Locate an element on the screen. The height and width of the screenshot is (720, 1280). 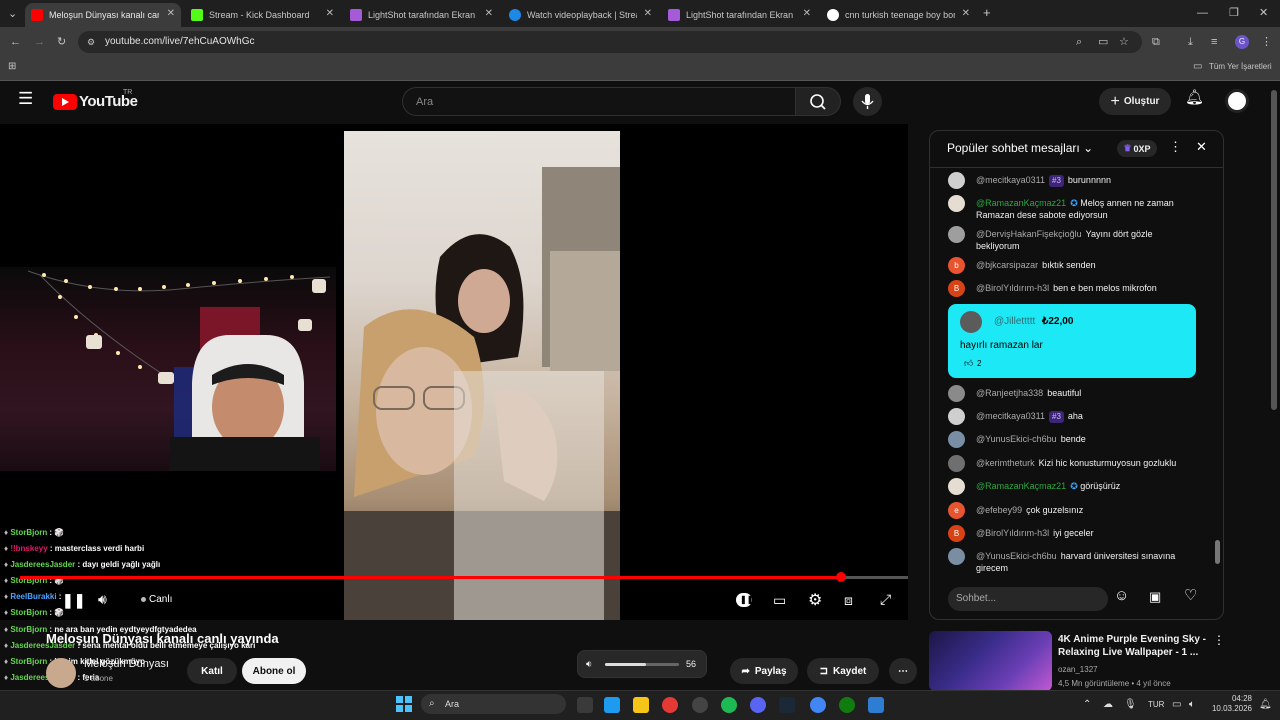
chat-mode-selector: Popüler sohbet mesajları ⌄ is located at coordinates (1020, 148).